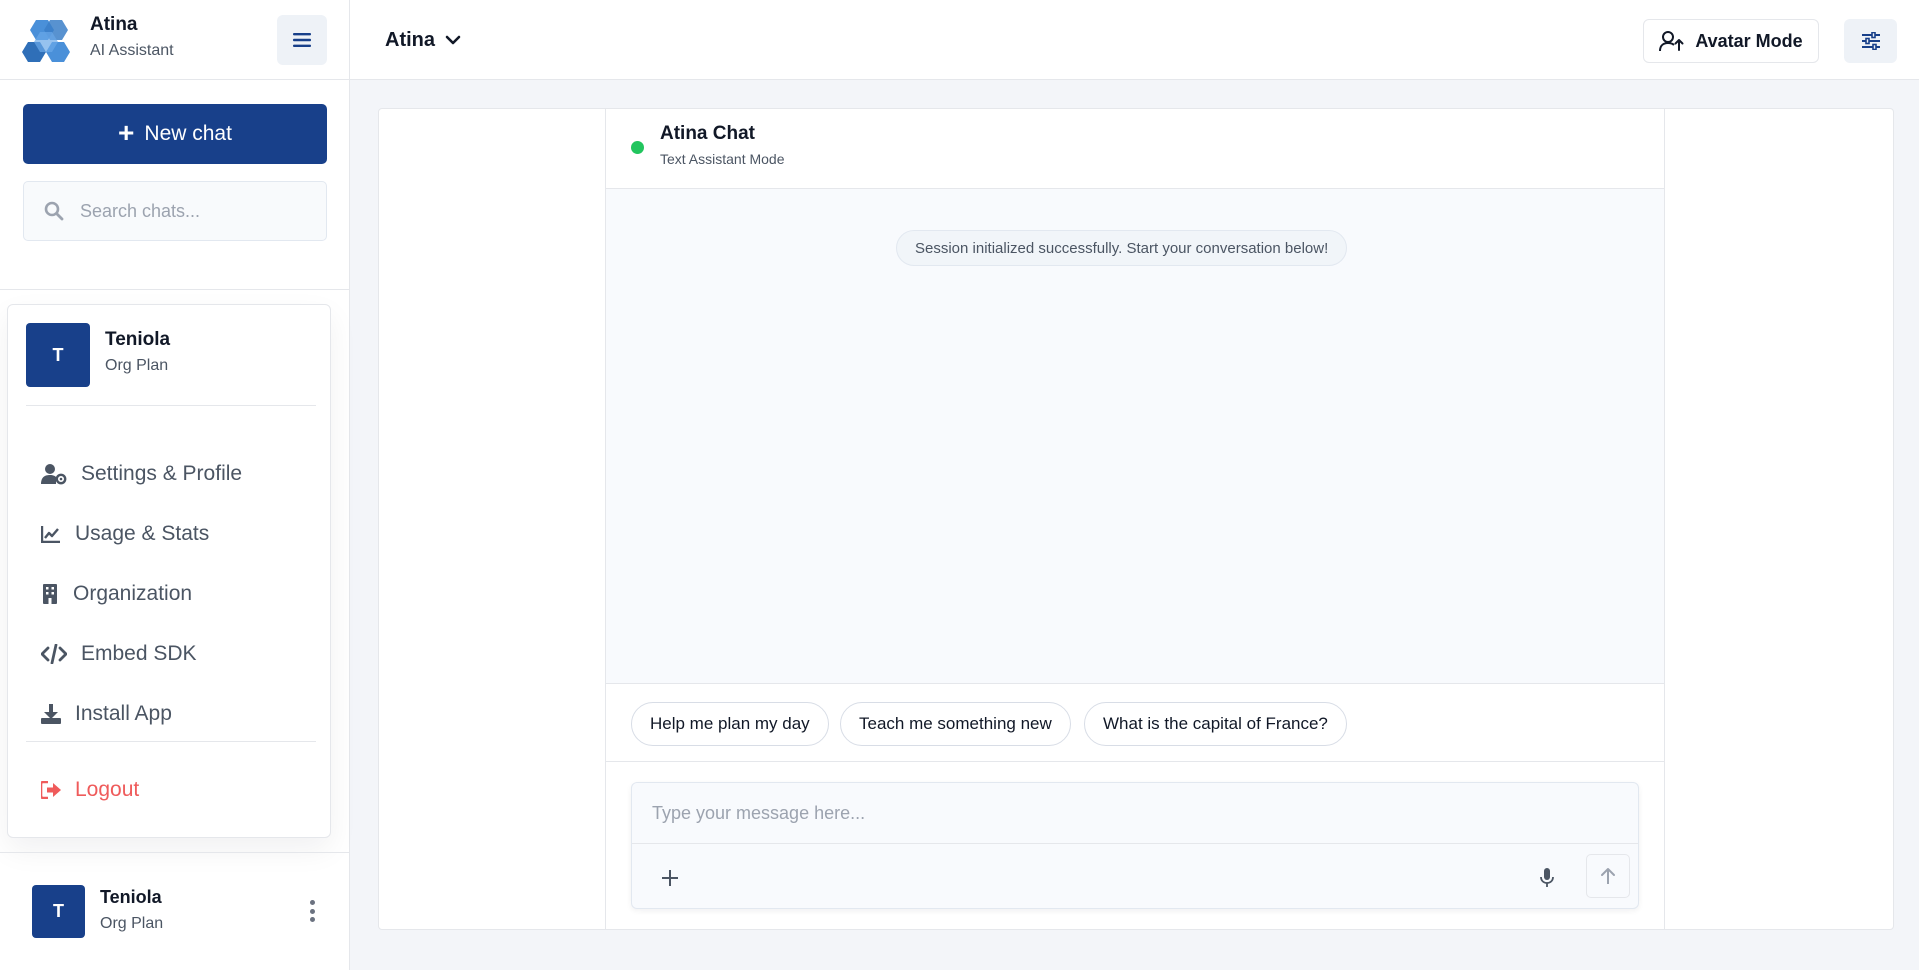  Describe the element at coordinates (132, 50) in the screenshot. I see `app-subtitle: AI Assistant` at that location.